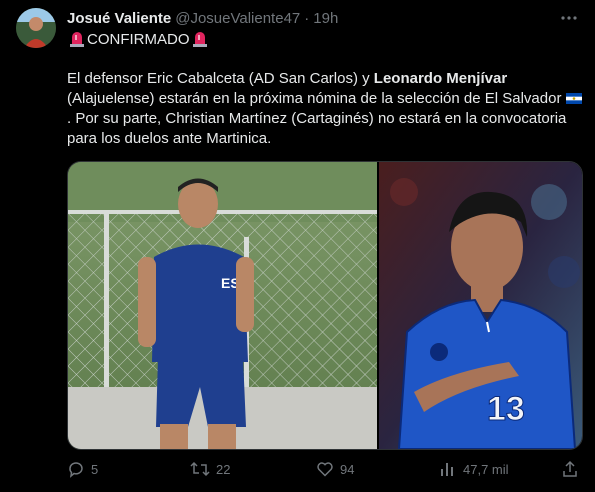 The height and width of the screenshot is (492, 595). Describe the element at coordinates (325, 18) in the screenshot. I see `tweet-time: 19h` at that location.